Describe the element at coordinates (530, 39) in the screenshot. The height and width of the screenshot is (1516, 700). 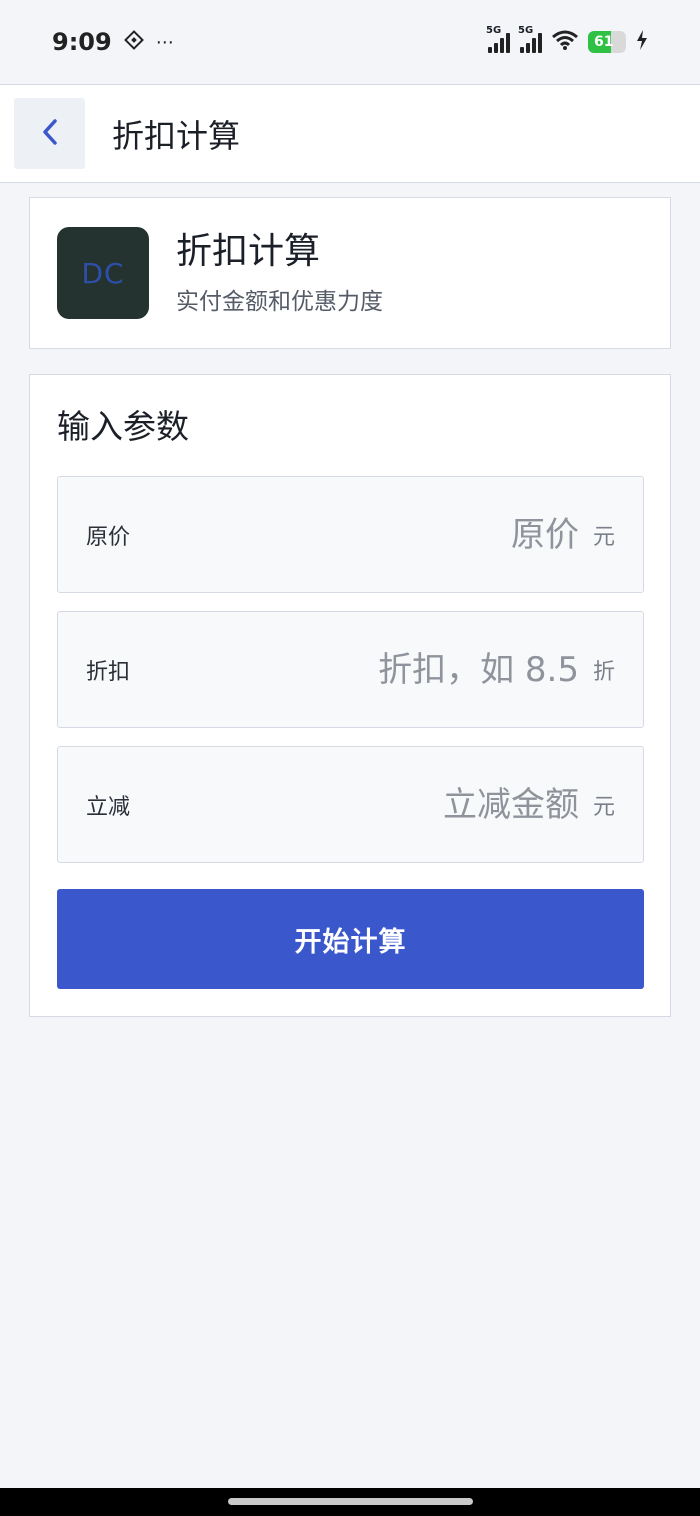
I see `signal-sim2-icon: 5G` at that location.